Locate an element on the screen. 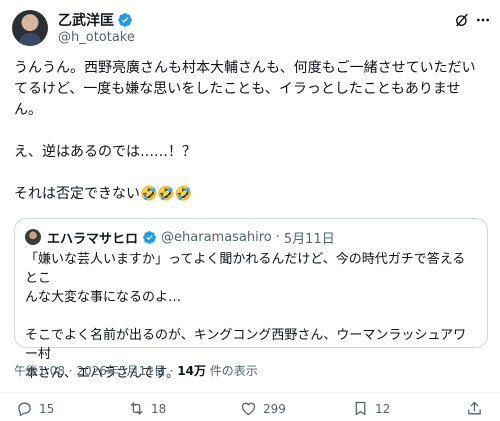  quote-author-handle: @eharamasahiro is located at coordinates (216, 237).